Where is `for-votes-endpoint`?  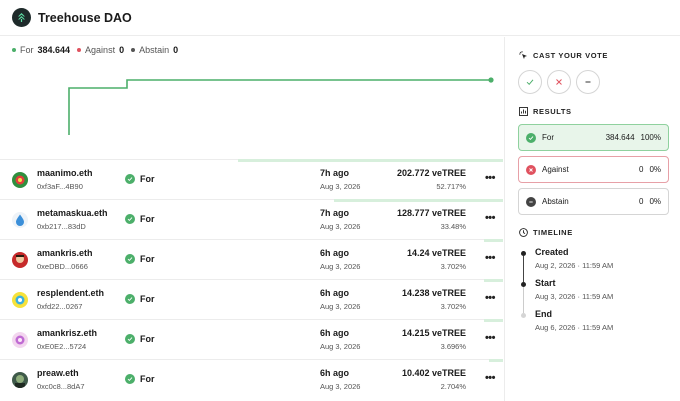
for-votes-endpoint is located at coordinates (491, 80).